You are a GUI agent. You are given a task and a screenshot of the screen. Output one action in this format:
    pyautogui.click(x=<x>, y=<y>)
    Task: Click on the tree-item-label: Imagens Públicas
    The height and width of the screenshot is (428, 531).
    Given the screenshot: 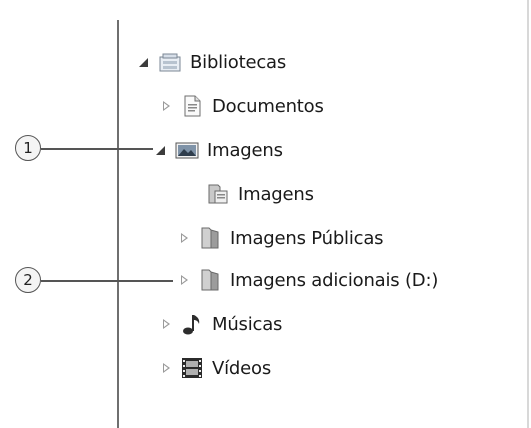 What is the action you would take?
    pyautogui.click(x=307, y=238)
    